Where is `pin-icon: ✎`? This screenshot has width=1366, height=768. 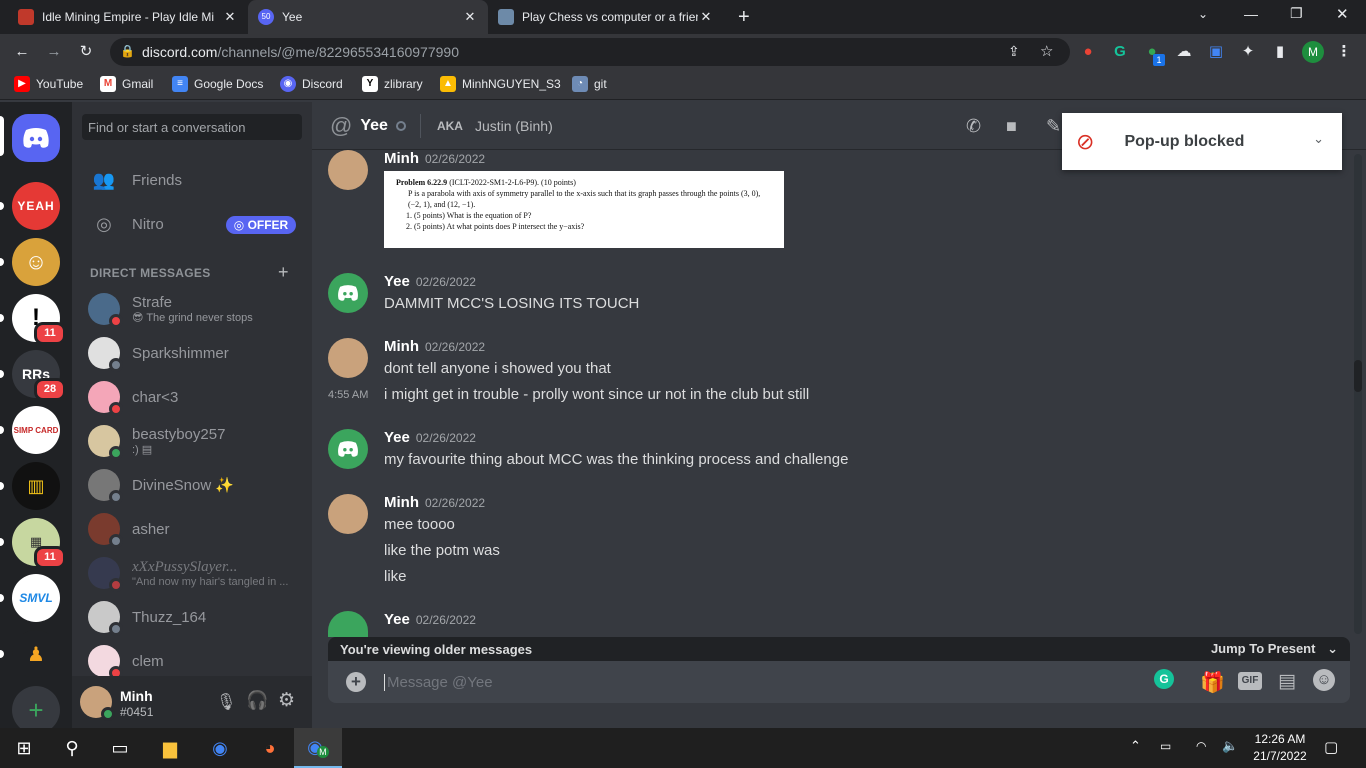 pin-icon: ✎ is located at coordinates (1053, 126).